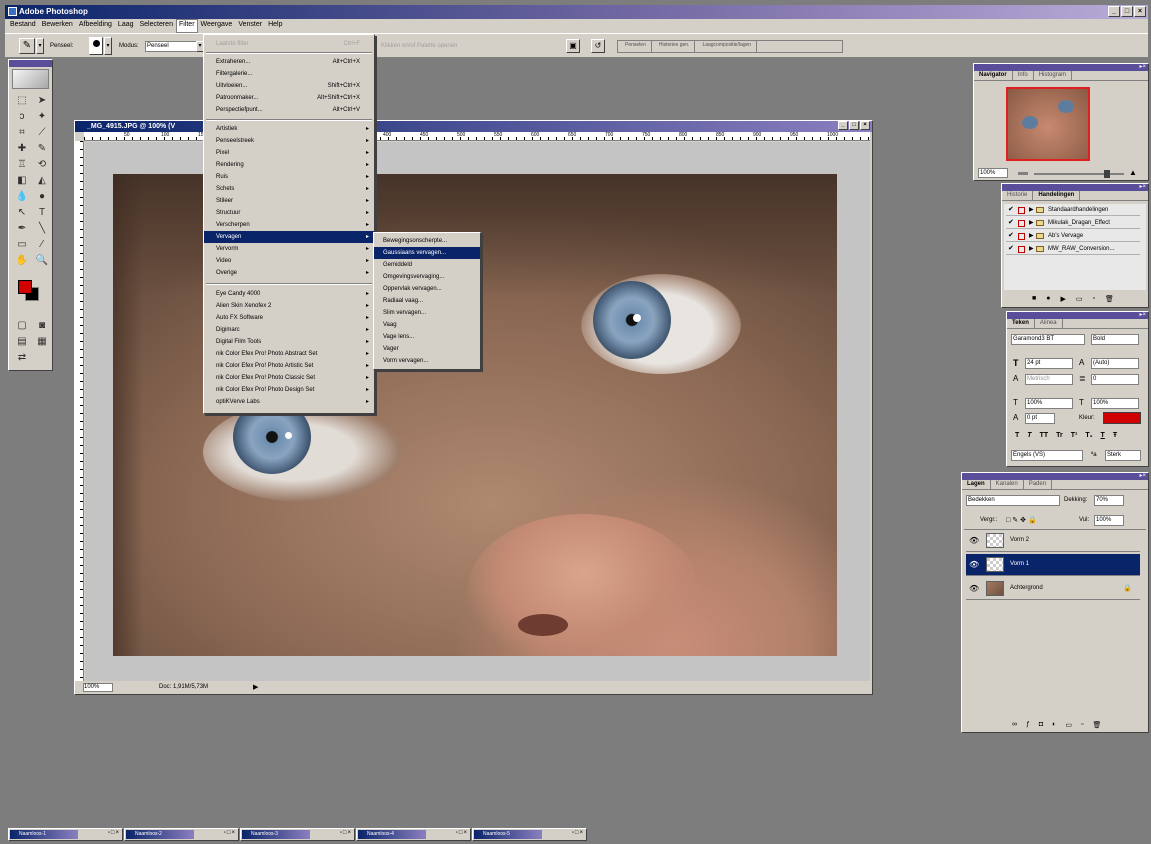 This screenshot has width=1151, height=844. I want to click on menu-afbeelding: Afbeelding, so click(95, 26).